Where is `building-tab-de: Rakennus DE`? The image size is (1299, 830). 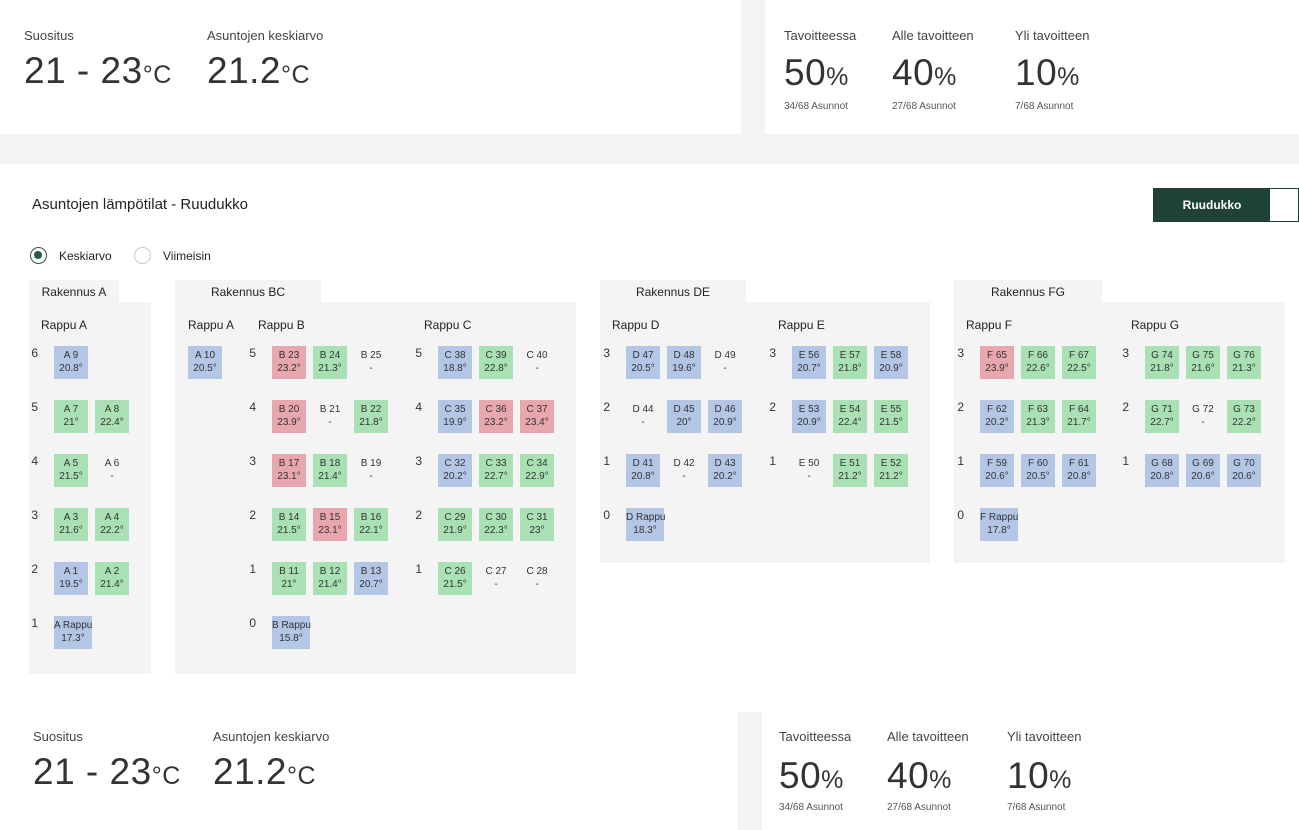
building-tab-de: Rakennus DE is located at coordinates (673, 292).